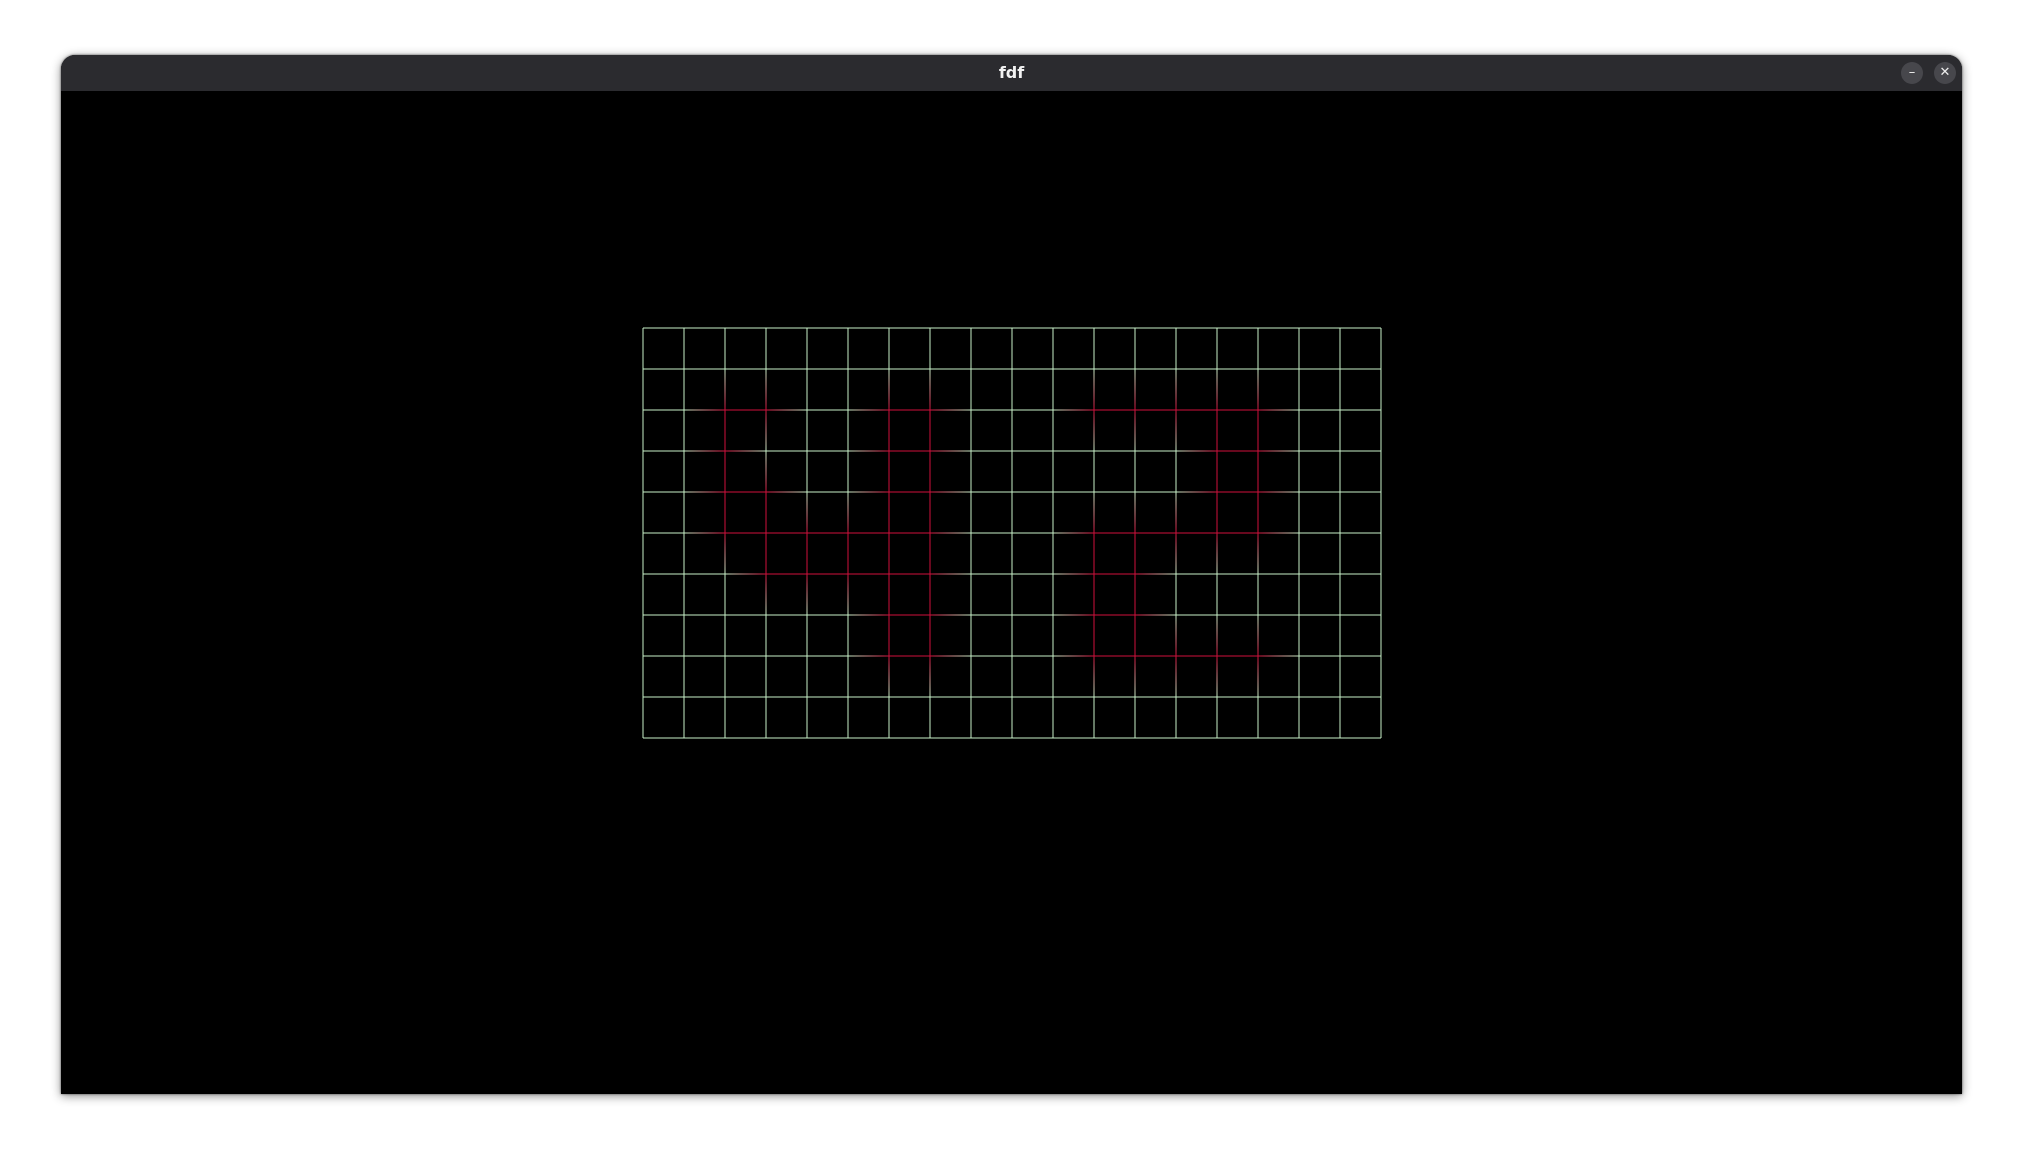  I want to click on wireframe-map, so click(1012, 533).